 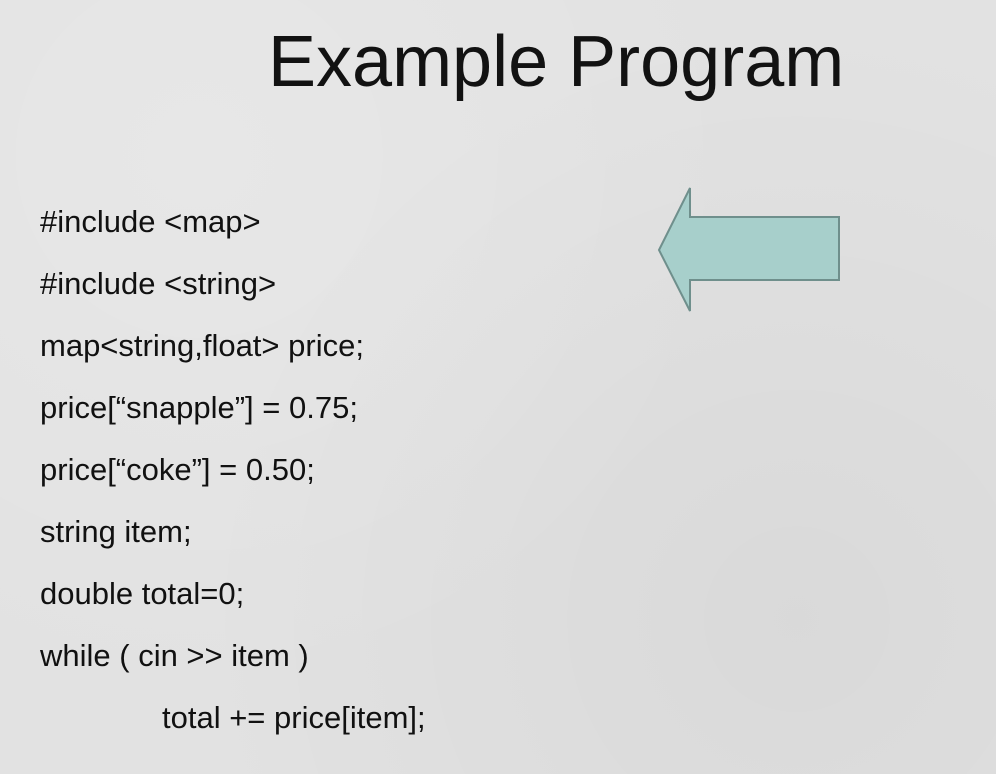 What do you see at coordinates (177, 469) in the screenshot?
I see `code-line-coke-price: price[“coke”] = 0.50;` at bounding box center [177, 469].